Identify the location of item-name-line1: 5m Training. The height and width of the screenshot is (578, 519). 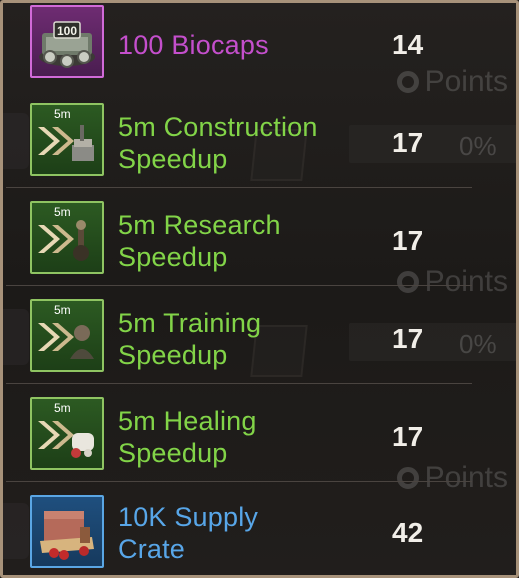
(190, 323).